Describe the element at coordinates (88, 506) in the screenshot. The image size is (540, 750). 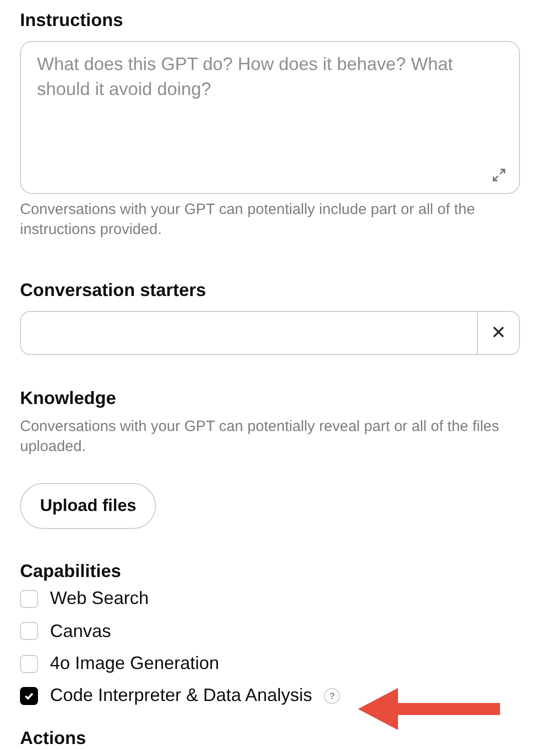
I see `upload-files-button: Upload files` at that location.